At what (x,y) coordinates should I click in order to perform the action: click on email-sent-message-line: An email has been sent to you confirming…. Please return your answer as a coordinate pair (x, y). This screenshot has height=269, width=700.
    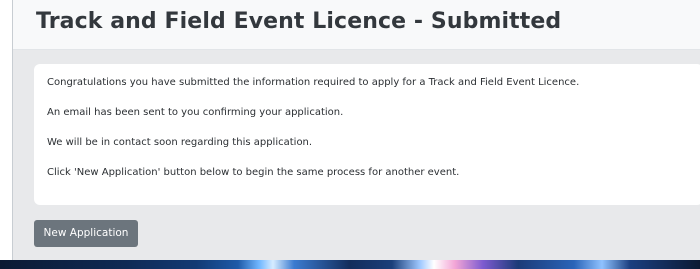
    Looking at the image, I should click on (195, 112).